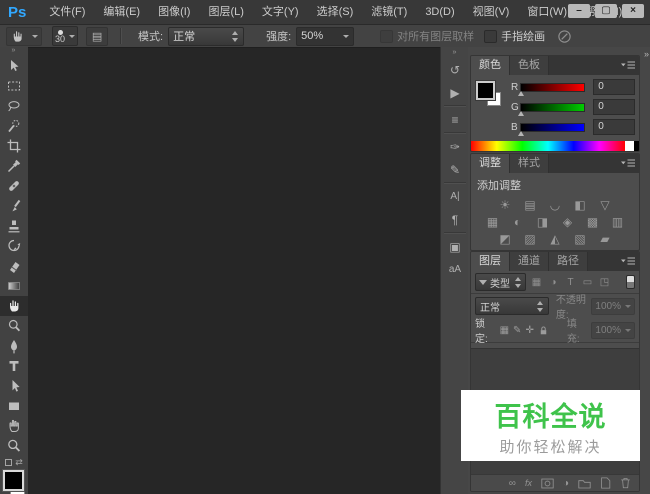 The width and height of the screenshot is (650, 494). Describe the element at coordinates (505, 239) in the screenshot. I see `invert-icon: ◩` at that location.